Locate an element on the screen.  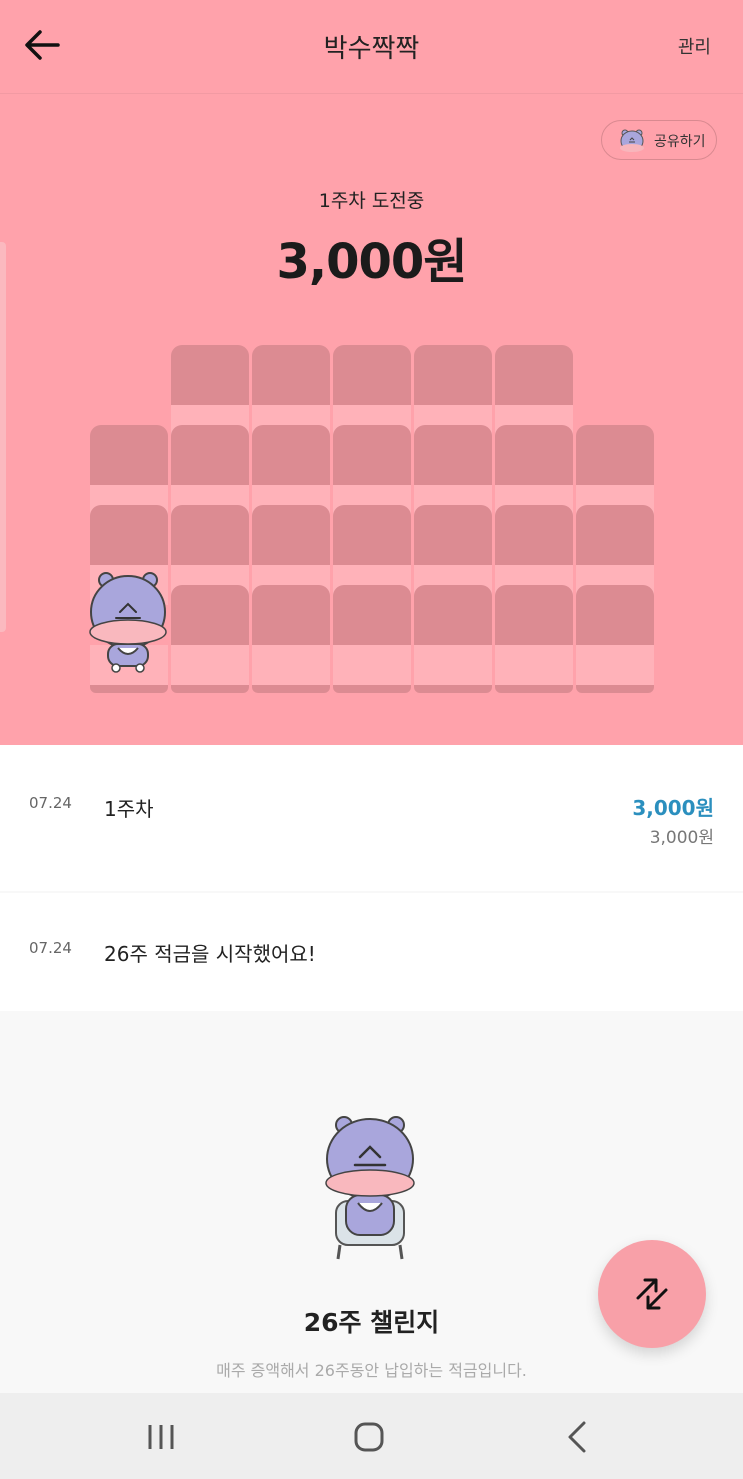
nav-back-button is located at coordinates (578, 1437).